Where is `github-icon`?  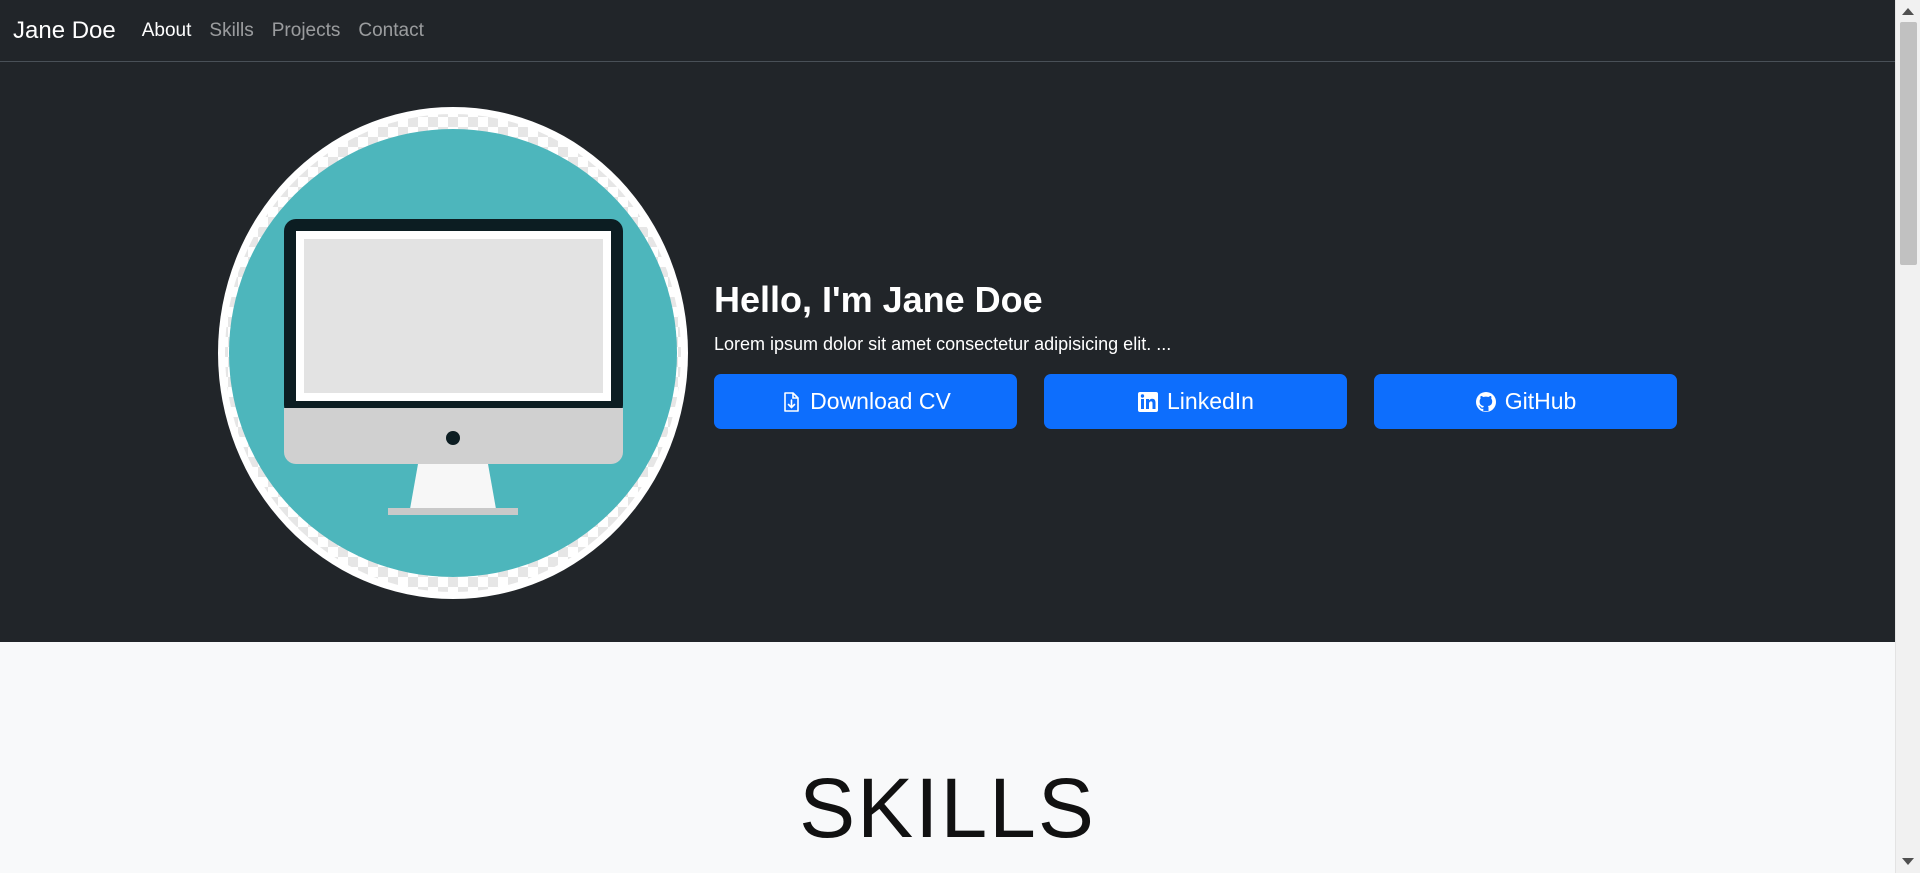
github-icon is located at coordinates (1486, 402).